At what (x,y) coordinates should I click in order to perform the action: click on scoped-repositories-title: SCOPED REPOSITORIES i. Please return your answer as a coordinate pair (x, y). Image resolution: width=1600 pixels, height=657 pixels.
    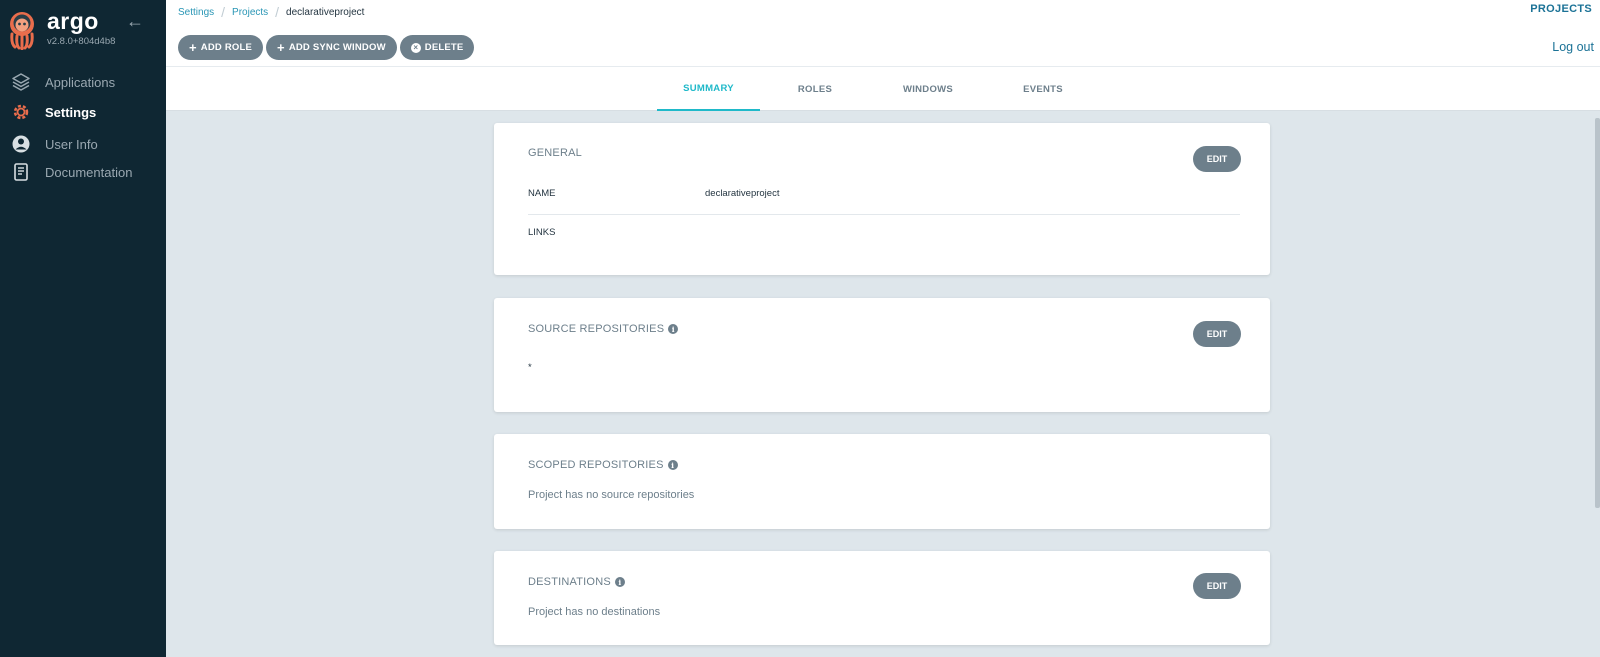
    Looking at the image, I should click on (603, 465).